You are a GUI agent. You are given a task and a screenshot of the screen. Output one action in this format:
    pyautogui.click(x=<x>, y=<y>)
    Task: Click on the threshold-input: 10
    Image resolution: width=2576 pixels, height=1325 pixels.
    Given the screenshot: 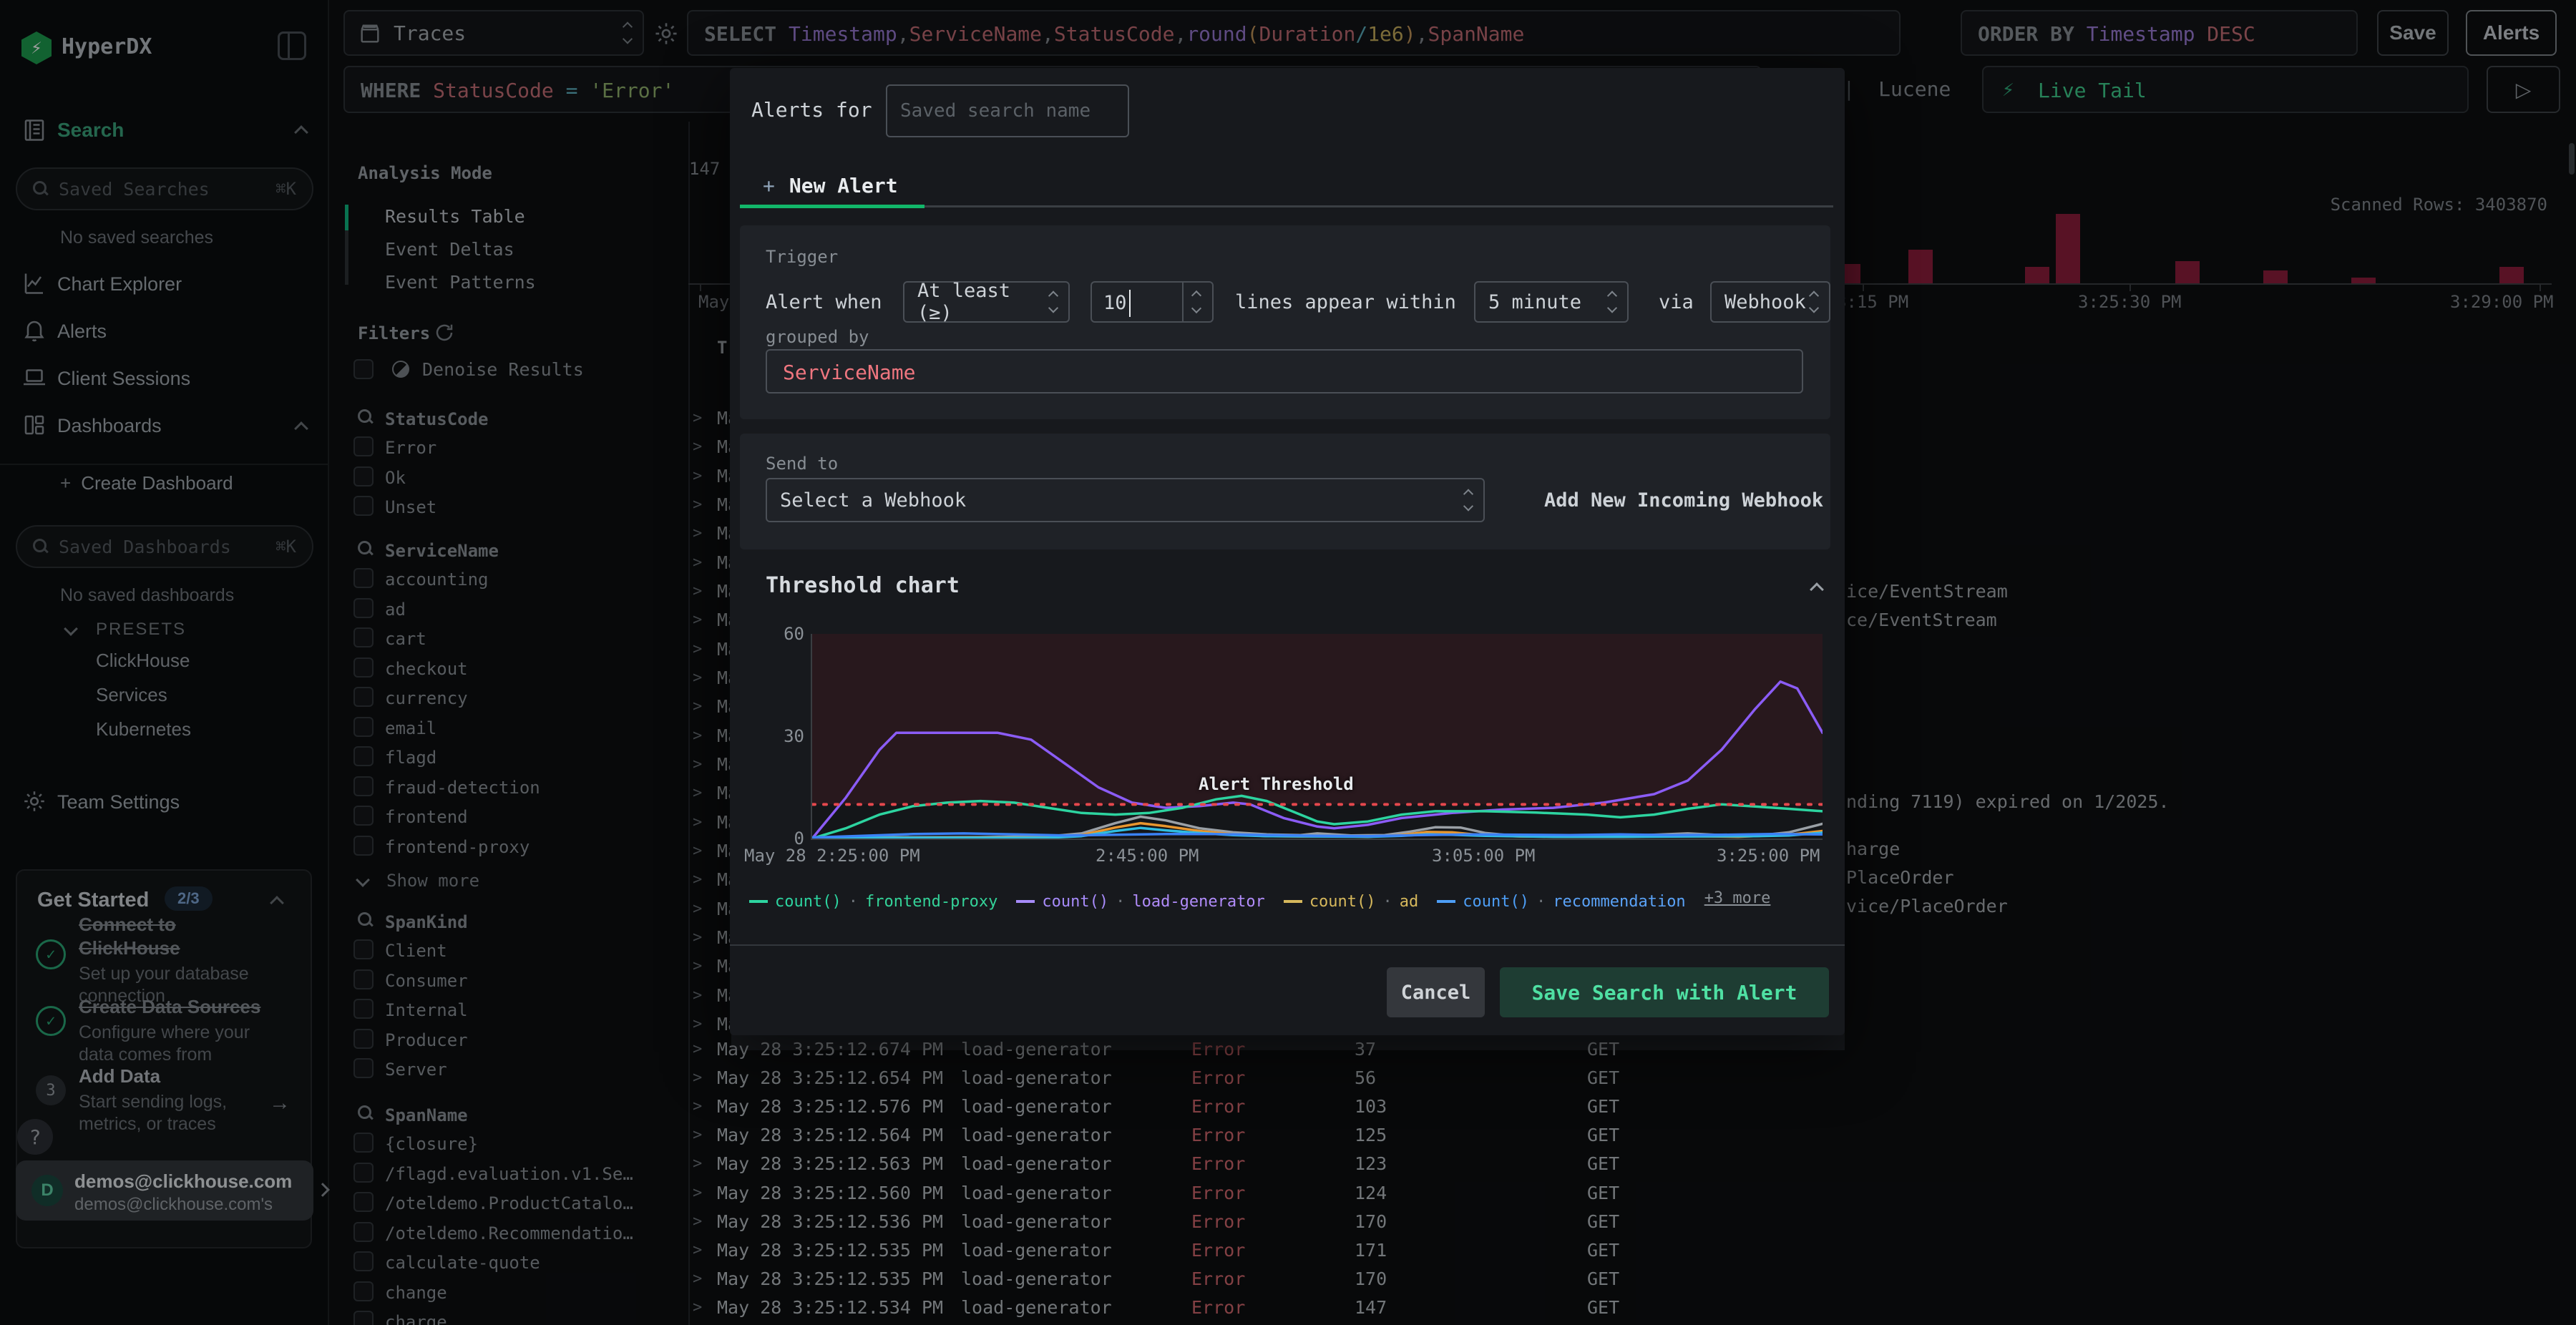 What is the action you would take?
    pyautogui.click(x=1152, y=302)
    